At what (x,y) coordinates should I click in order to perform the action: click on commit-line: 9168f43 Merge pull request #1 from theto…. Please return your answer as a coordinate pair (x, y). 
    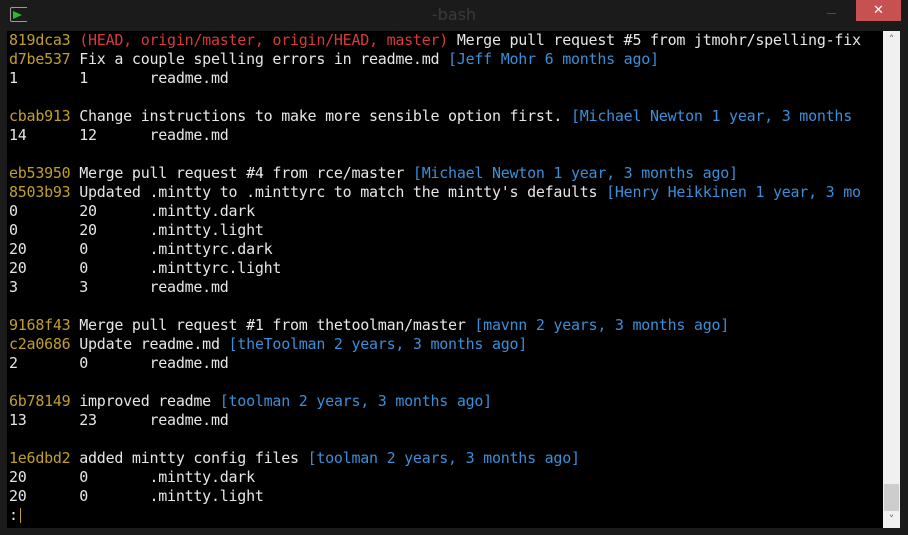
    Looking at the image, I should click on (435, 325).